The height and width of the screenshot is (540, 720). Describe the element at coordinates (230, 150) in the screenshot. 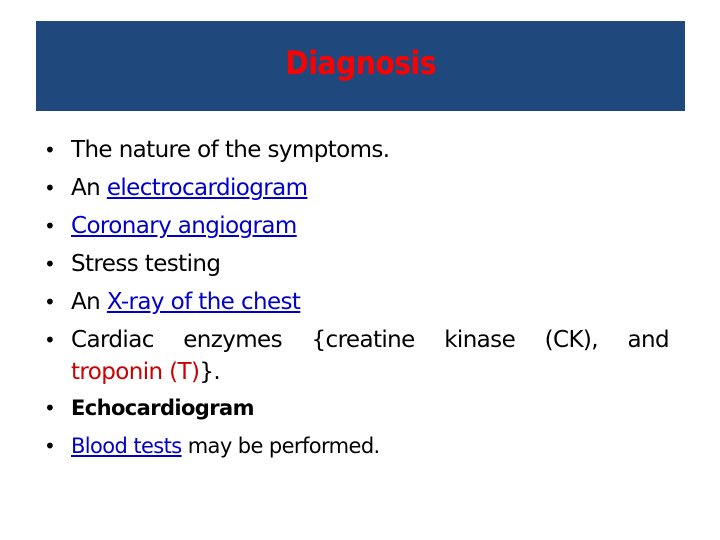

I see `item-text: The nature of the symptoms.` at that location.